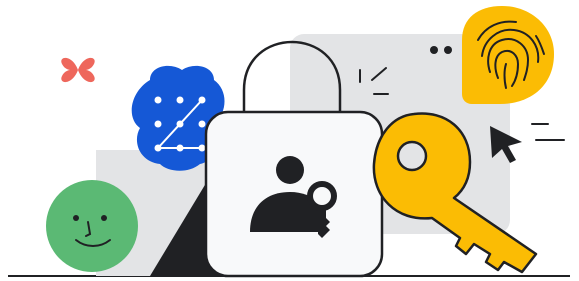  What do you see at coordinates (78, 70) in the screenshot?
I see `sparkle-icon` at bounding box center [78, 70].